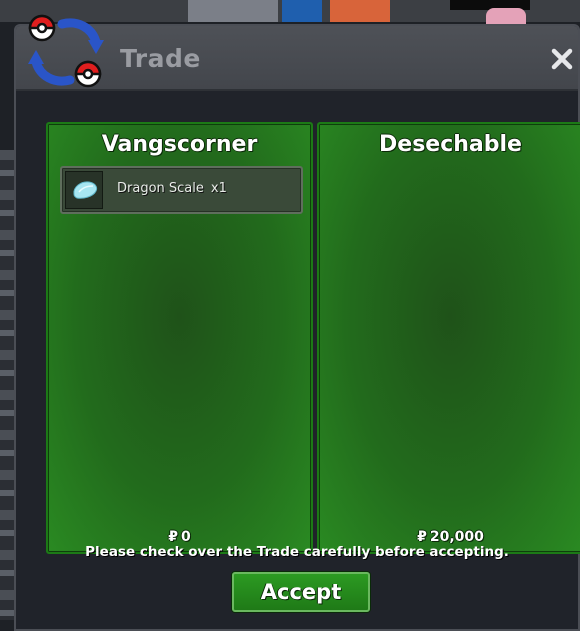 Image resolution: width=580 pixels, height=631 pixels. Describe the element at coordinates (160, 188) in the screenshot. I see `item-name: Dragon Scale` at that location.